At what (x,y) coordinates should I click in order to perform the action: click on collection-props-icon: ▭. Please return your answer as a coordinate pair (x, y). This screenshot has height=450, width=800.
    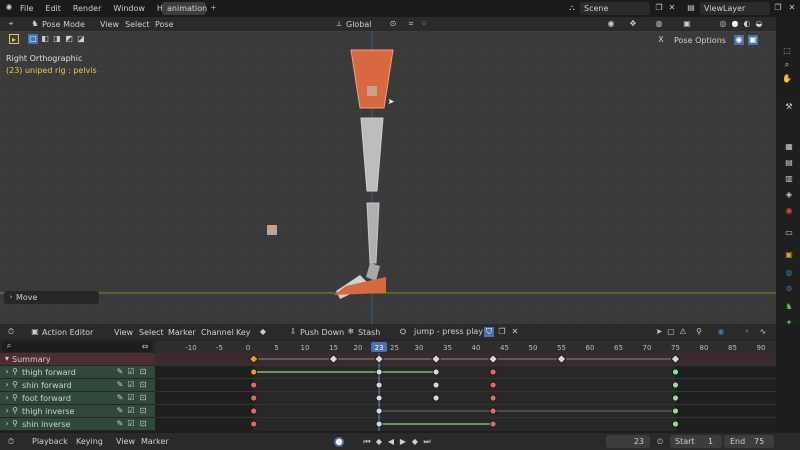
    Looking at the image, I should click on (789, 233).